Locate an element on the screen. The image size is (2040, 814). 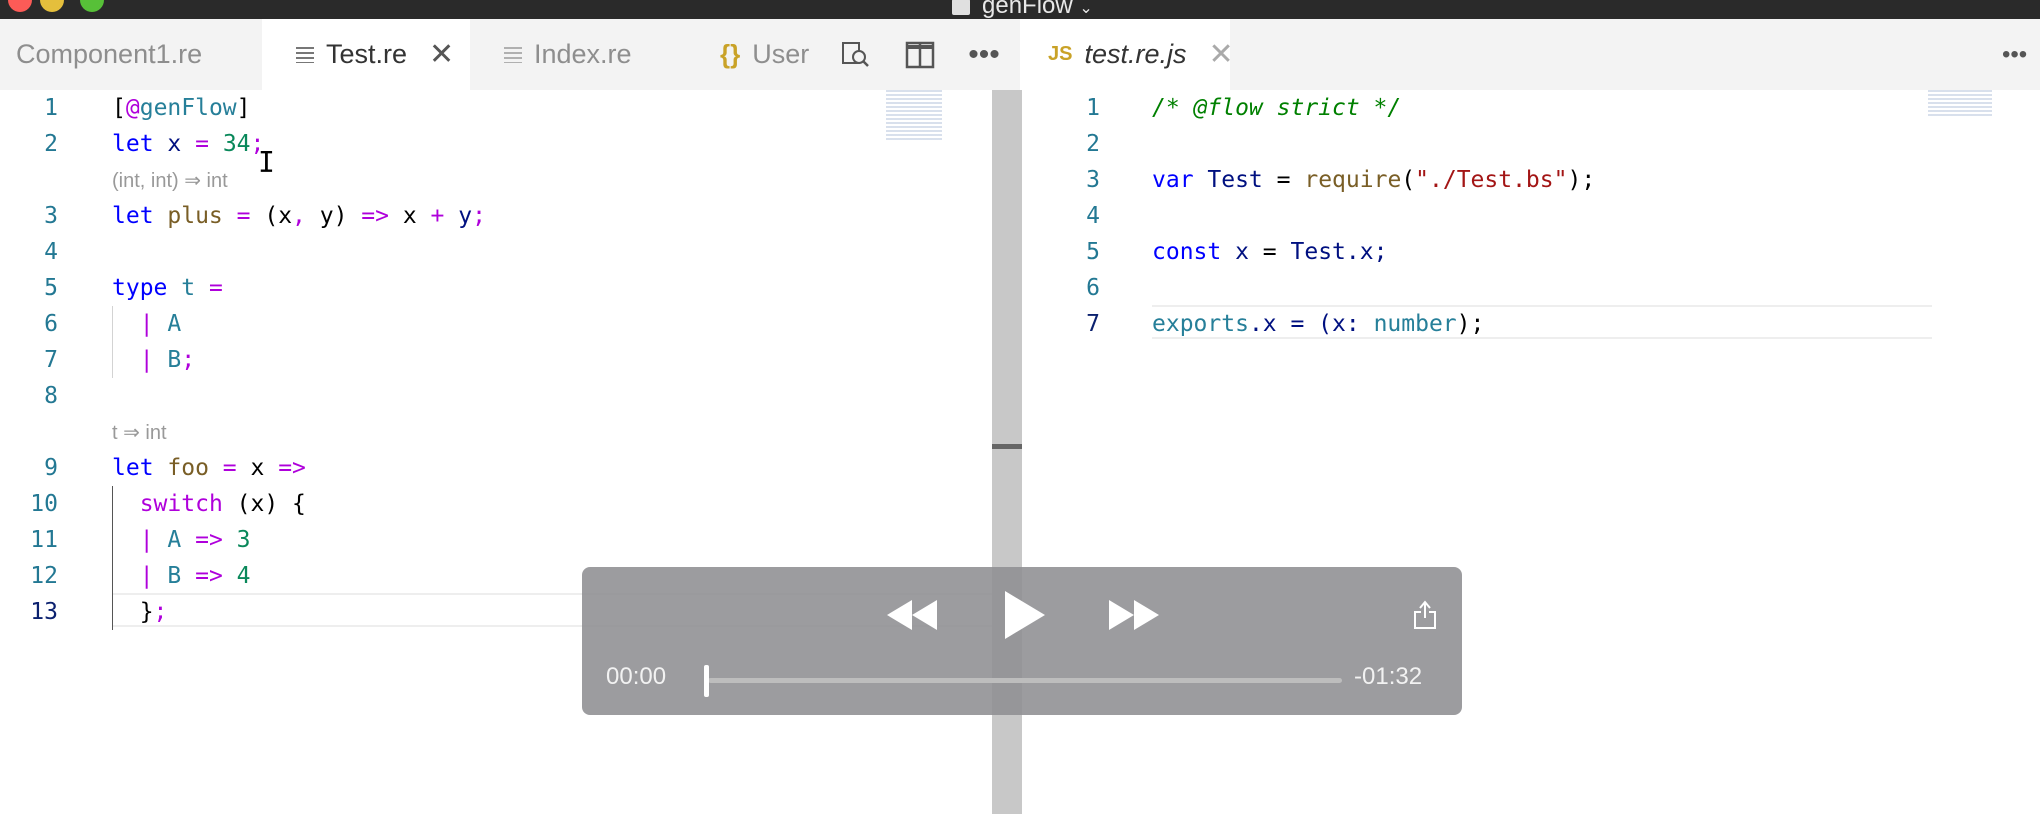
code-line: var Test = require("./Test.bs"); is located at coordinates (1373, 180).